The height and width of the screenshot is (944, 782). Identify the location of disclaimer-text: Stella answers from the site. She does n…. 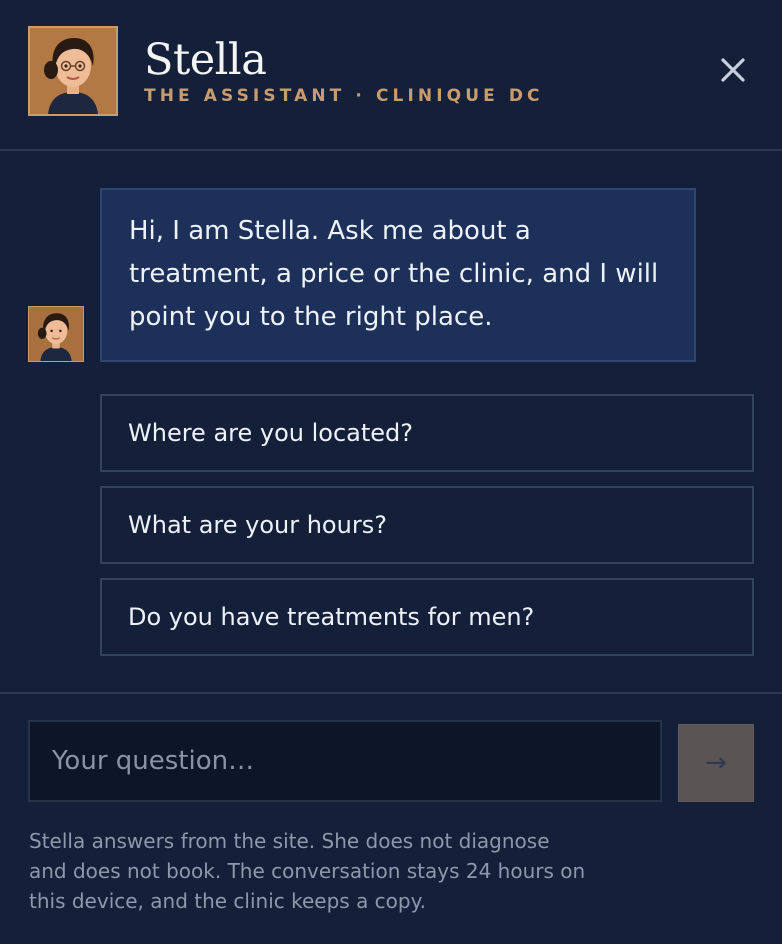
(307, 871).